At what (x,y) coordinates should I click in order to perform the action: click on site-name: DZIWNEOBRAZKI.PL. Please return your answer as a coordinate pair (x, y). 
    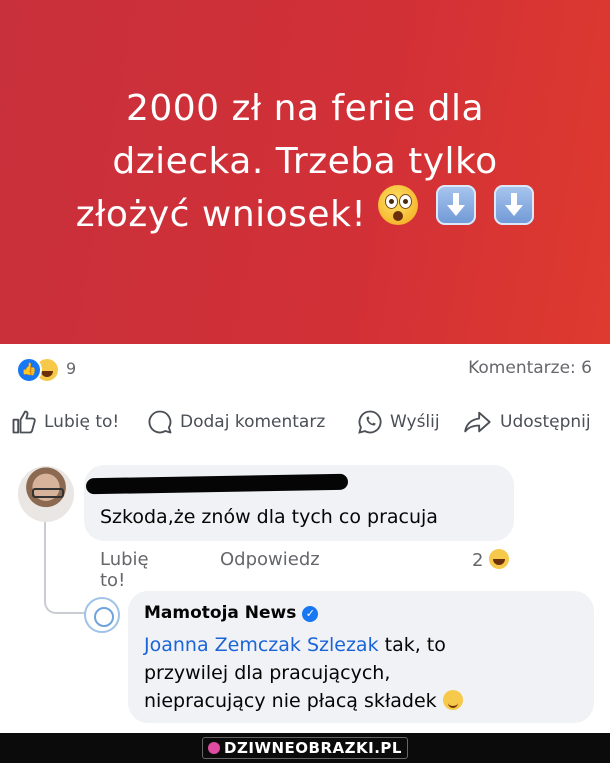
    Looking at the image, I should click on (313, 748).